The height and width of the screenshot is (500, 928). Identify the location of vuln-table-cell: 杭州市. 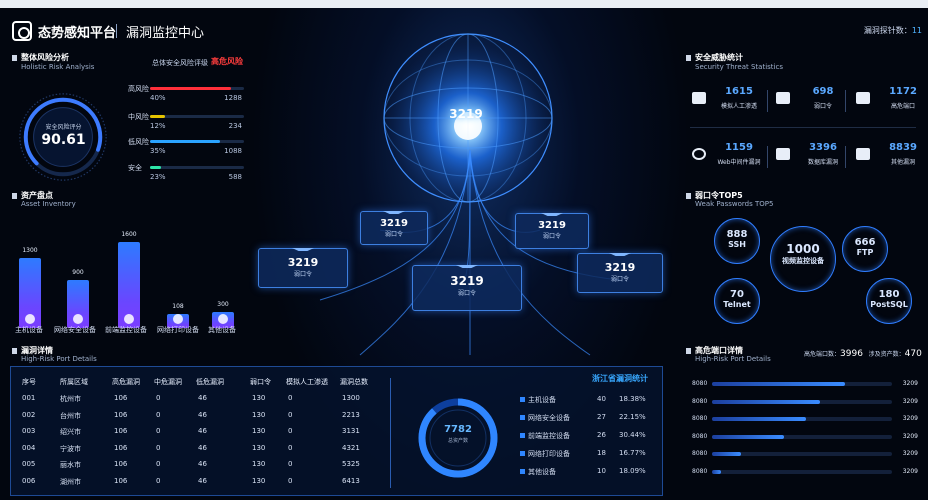
(70, 399).